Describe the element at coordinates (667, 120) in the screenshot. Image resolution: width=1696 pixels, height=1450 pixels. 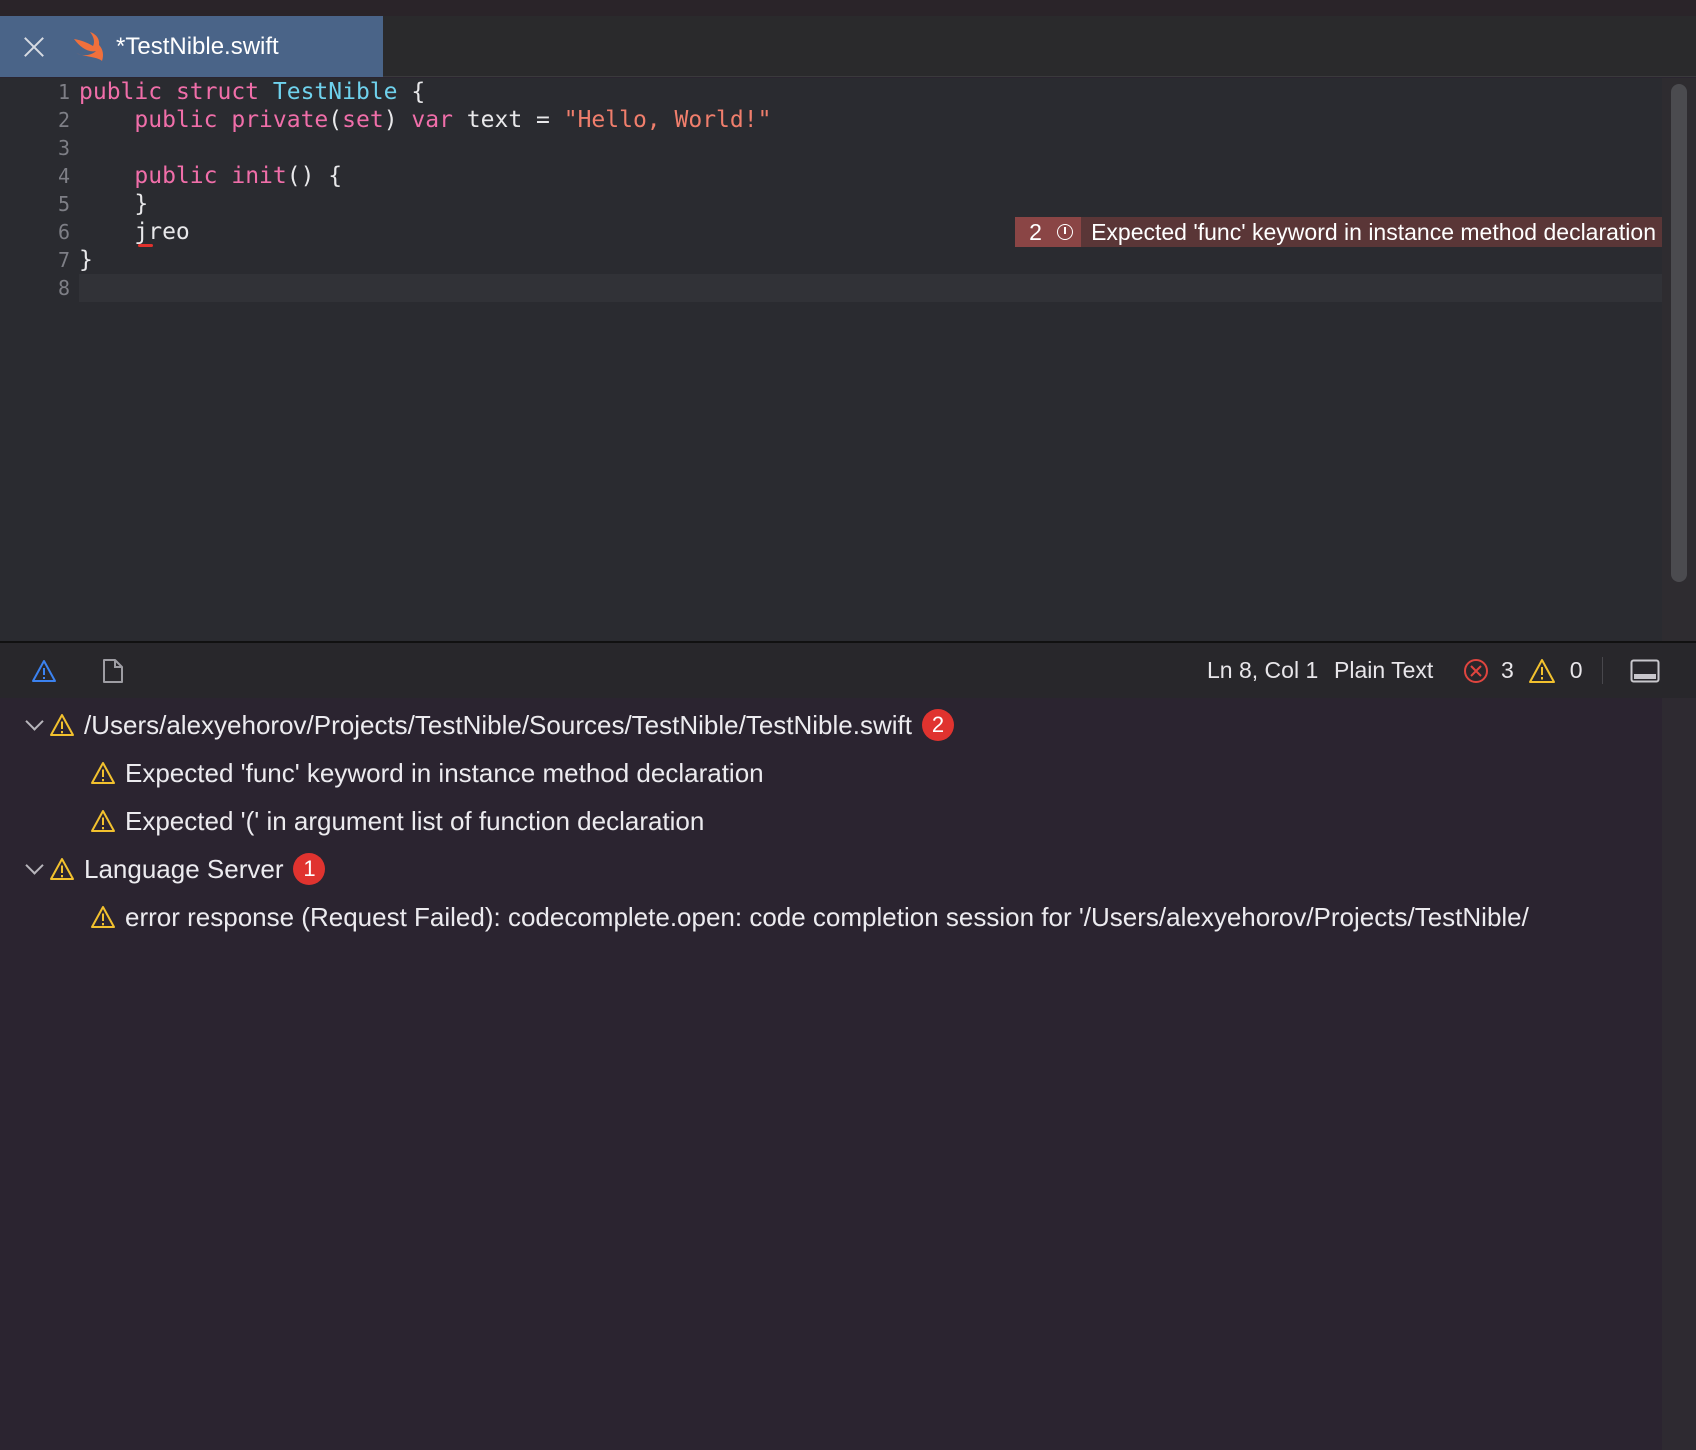
I see `code-token: "Hello, World!"` at that location.